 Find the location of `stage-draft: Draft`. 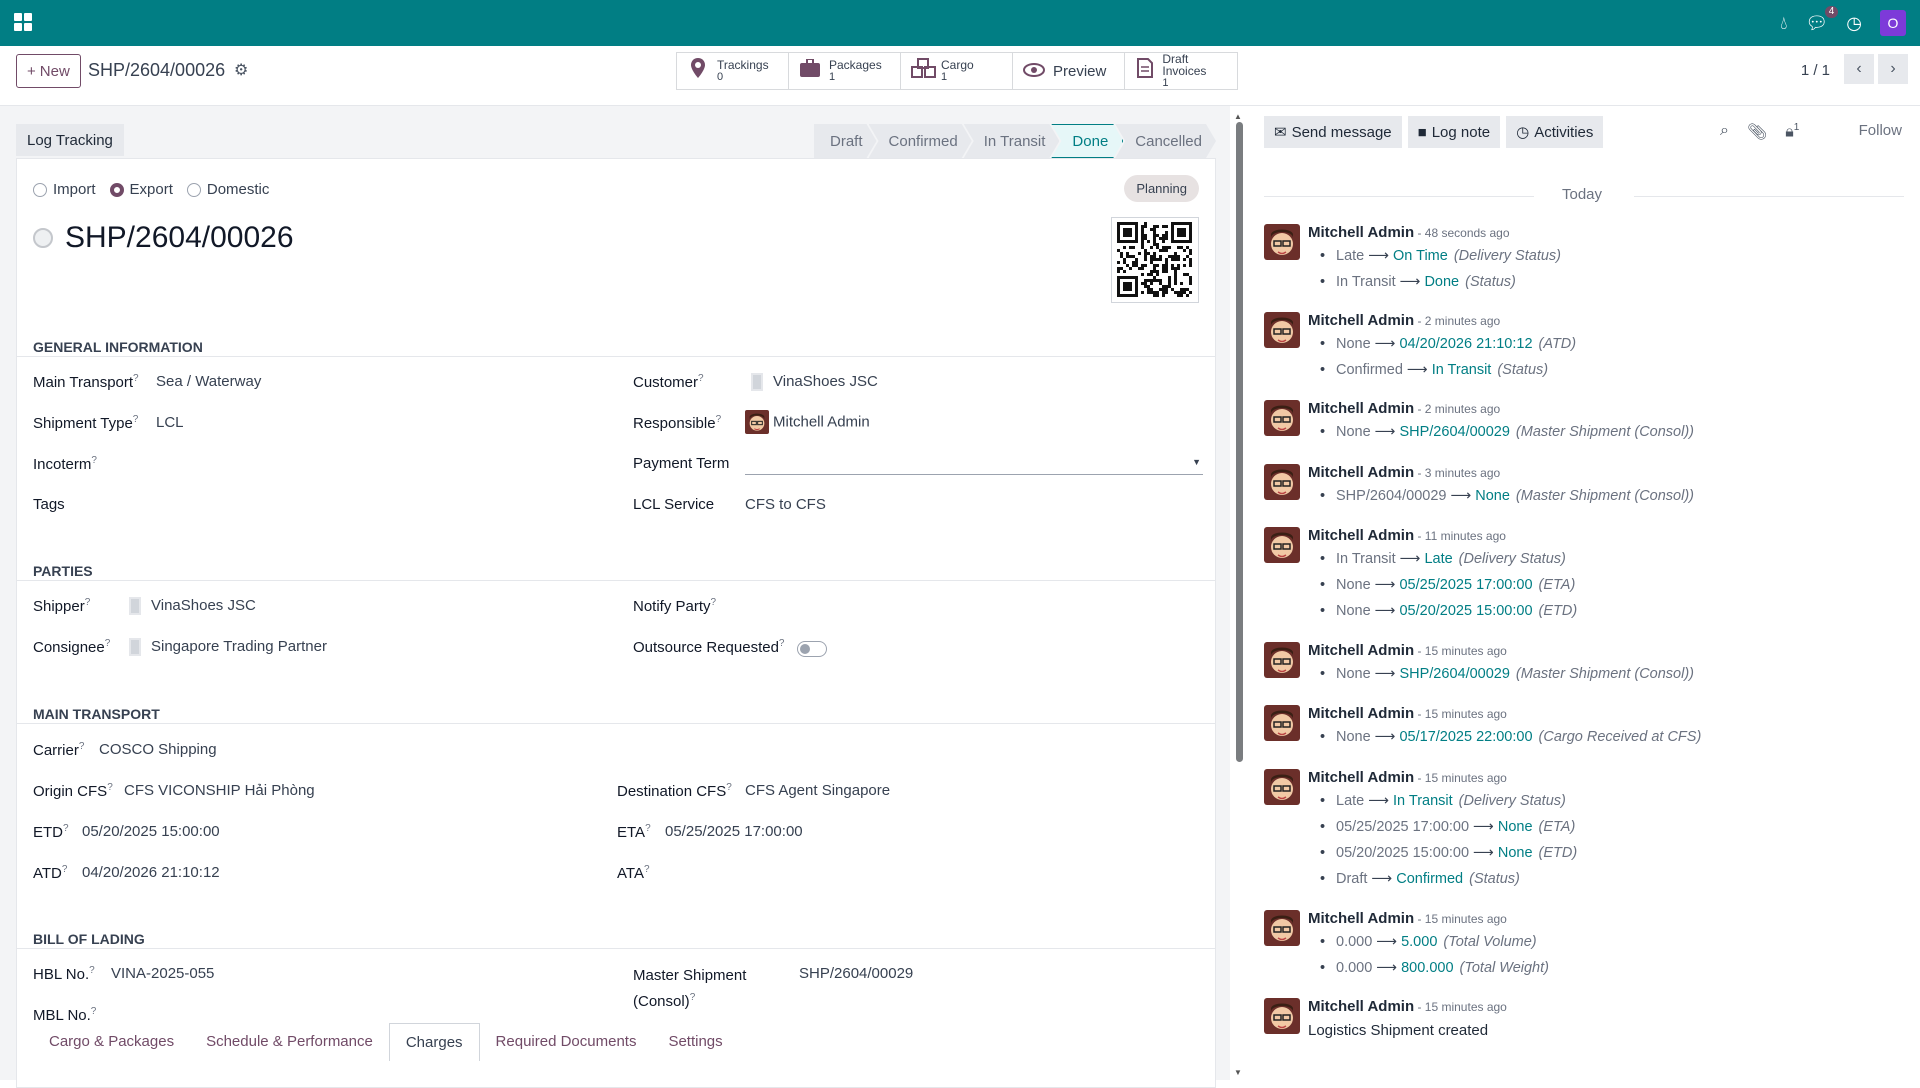

stage-draft: Draft is located at coordinates (845, 141).